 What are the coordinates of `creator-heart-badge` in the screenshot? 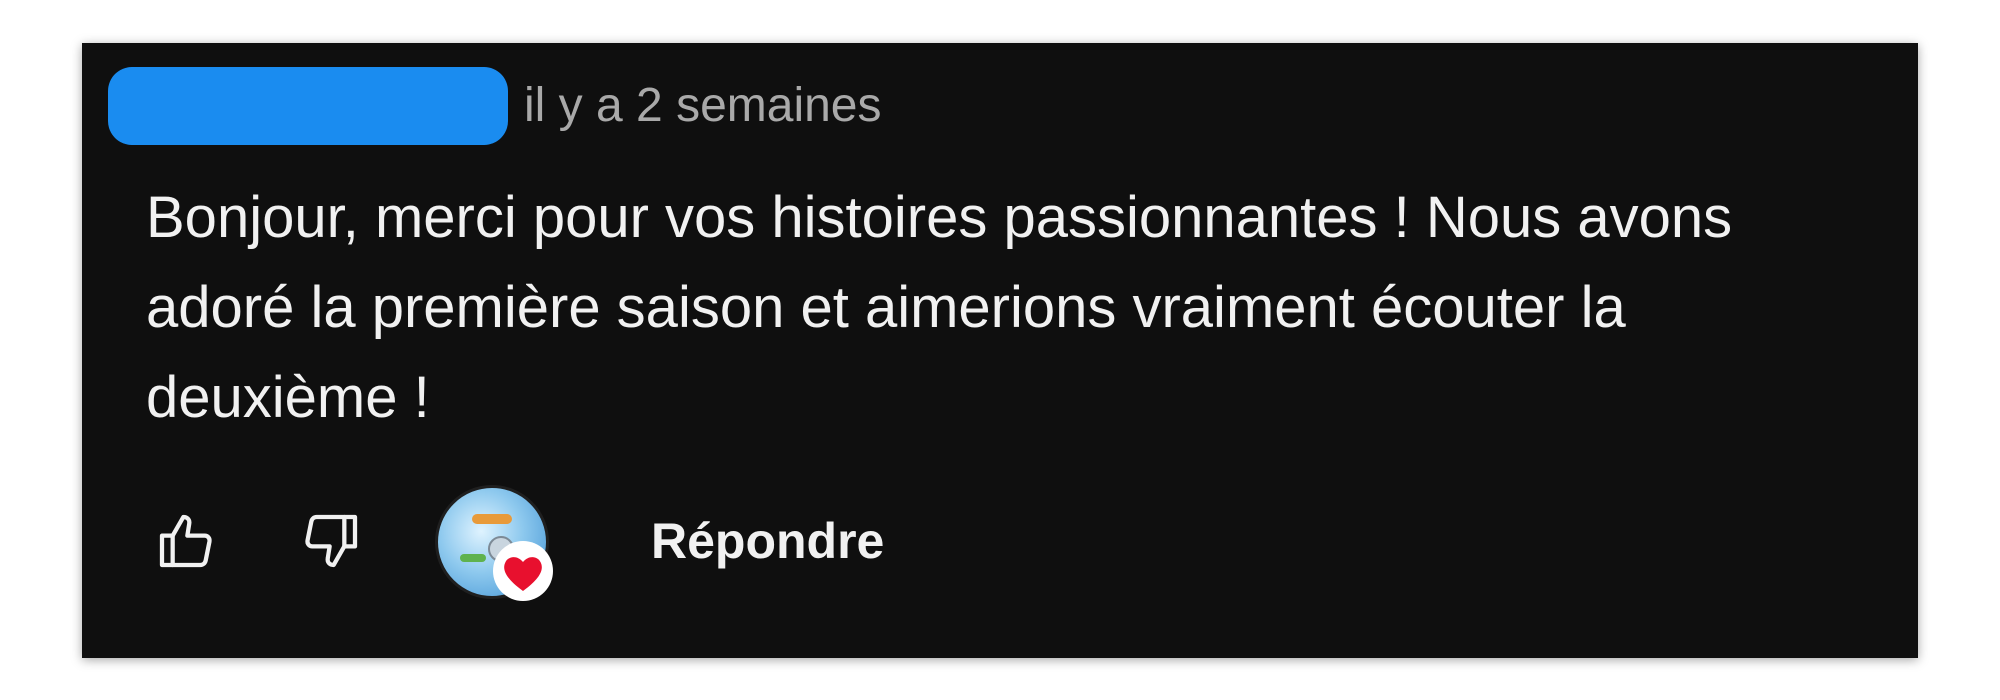 It's located at (492, 541).